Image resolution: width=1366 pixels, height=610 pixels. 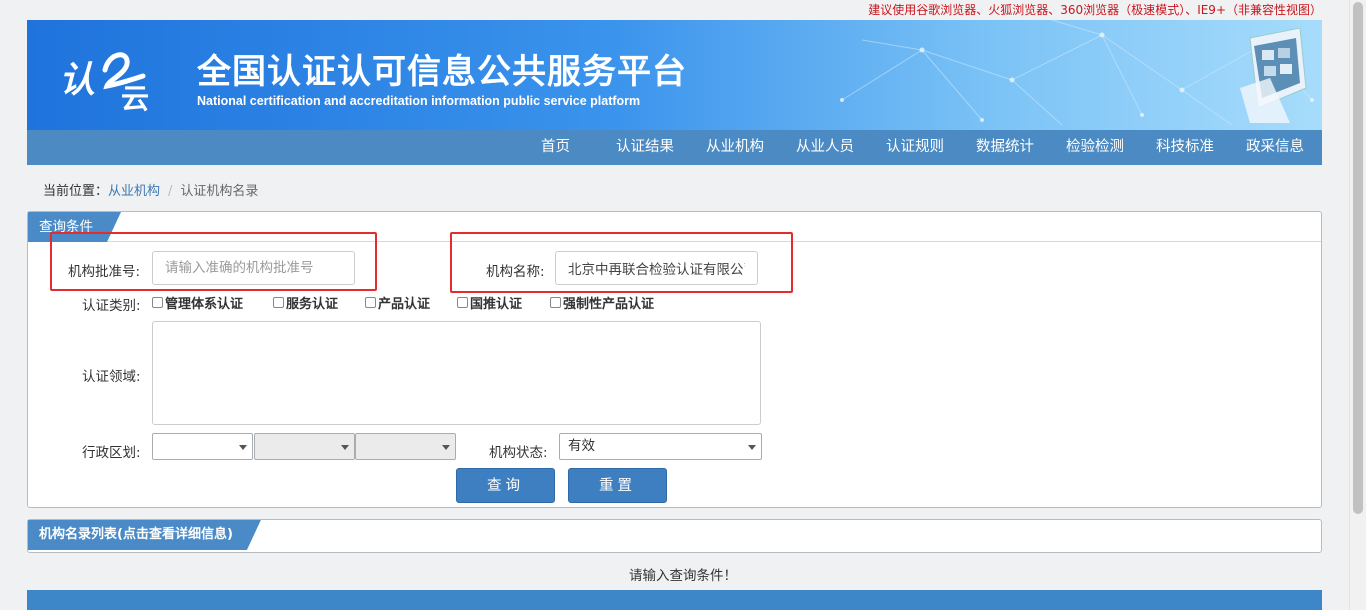 I want to click on scrollbar-thumb, so click(x=1358, y=258).